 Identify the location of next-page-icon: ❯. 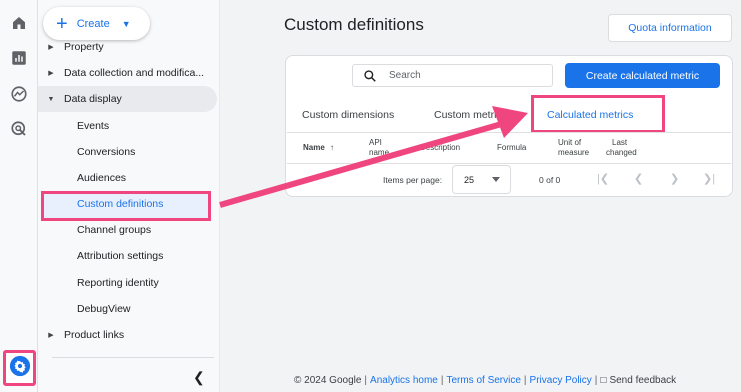
(674, 178).